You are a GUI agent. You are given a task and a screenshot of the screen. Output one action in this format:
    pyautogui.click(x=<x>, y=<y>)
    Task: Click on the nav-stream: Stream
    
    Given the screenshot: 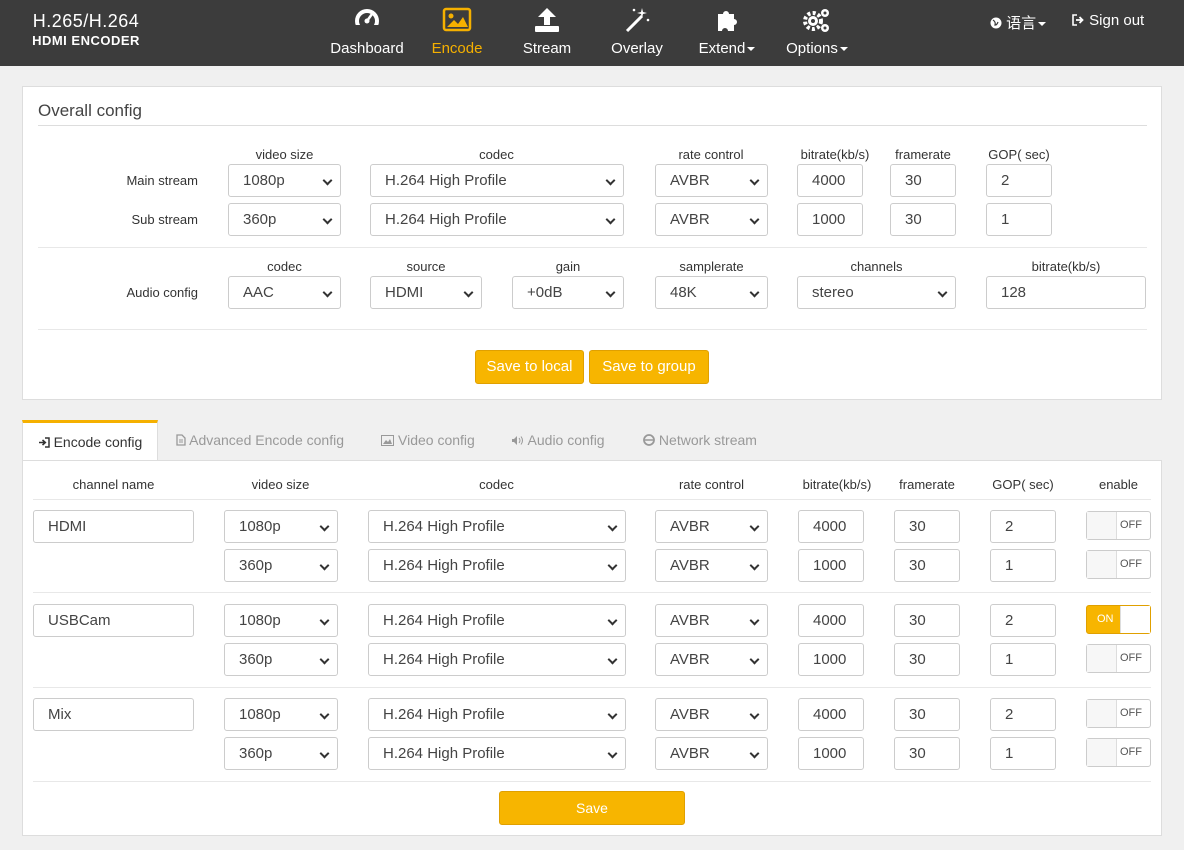 What is the action you would take?
    pyautogui.click(x=547, y=33)
    